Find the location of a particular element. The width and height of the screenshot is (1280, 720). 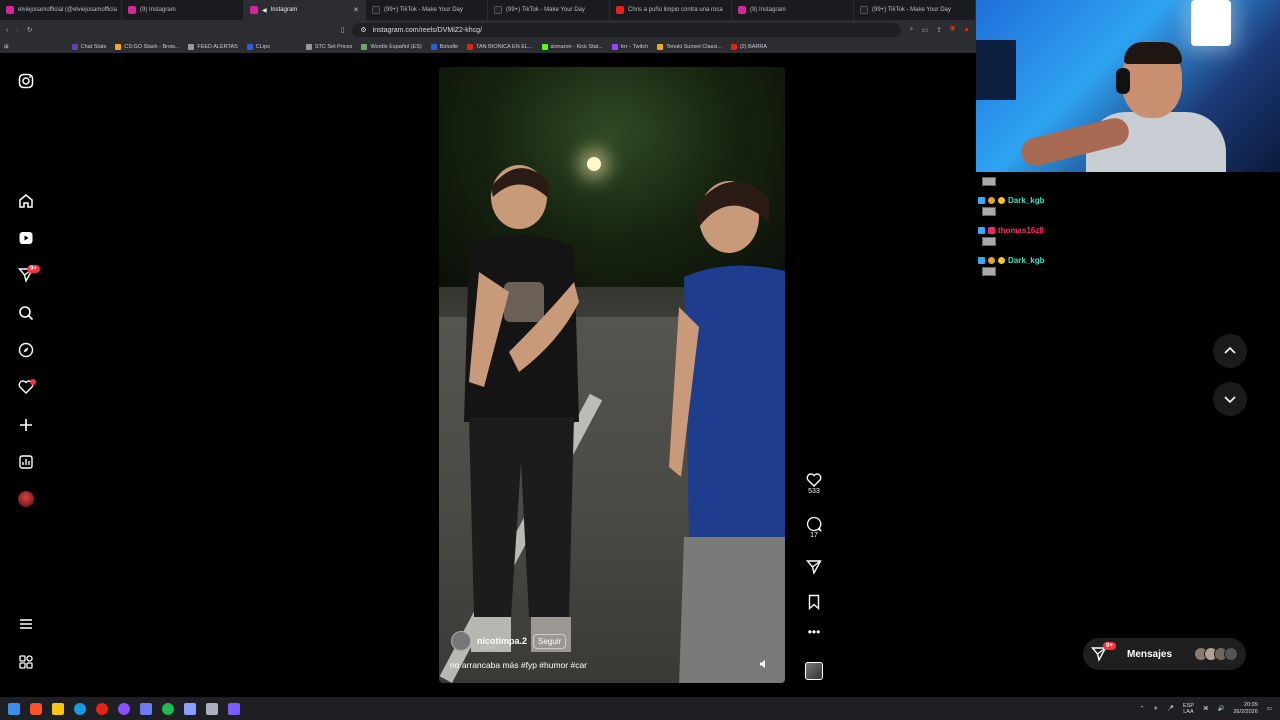

tray-app-icon: ✈ is located at coordinates (1155, 709).